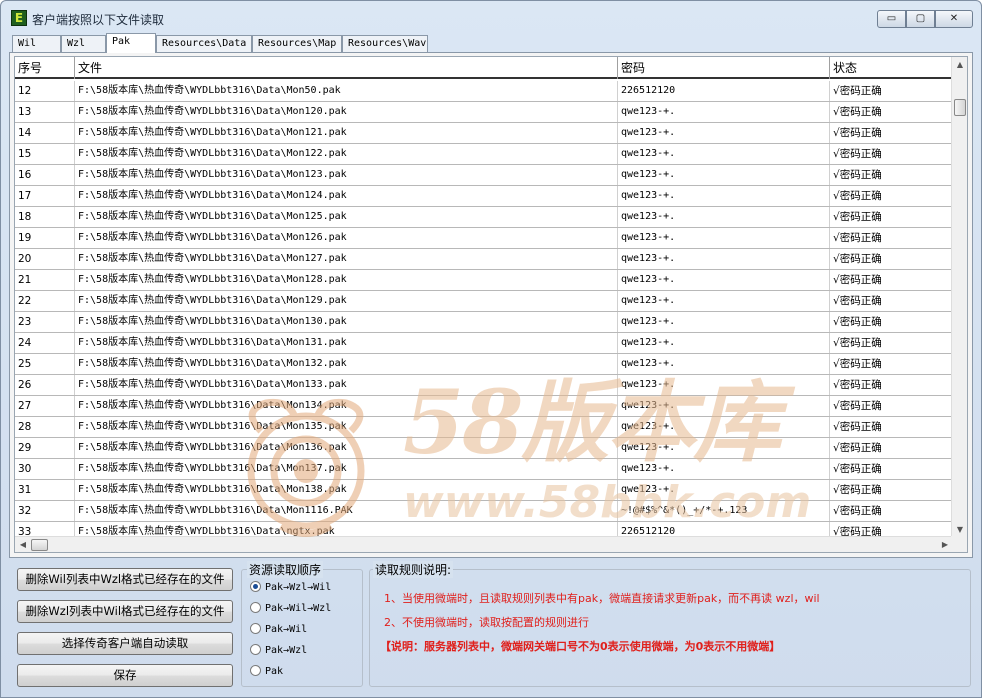 This screenshot has height=698, width=982. What do you see at coordinates (290, 609) in the screenshot?
I see `read-order-radio: Pak→Wil→Wzl` at bounding box center [290, 609].